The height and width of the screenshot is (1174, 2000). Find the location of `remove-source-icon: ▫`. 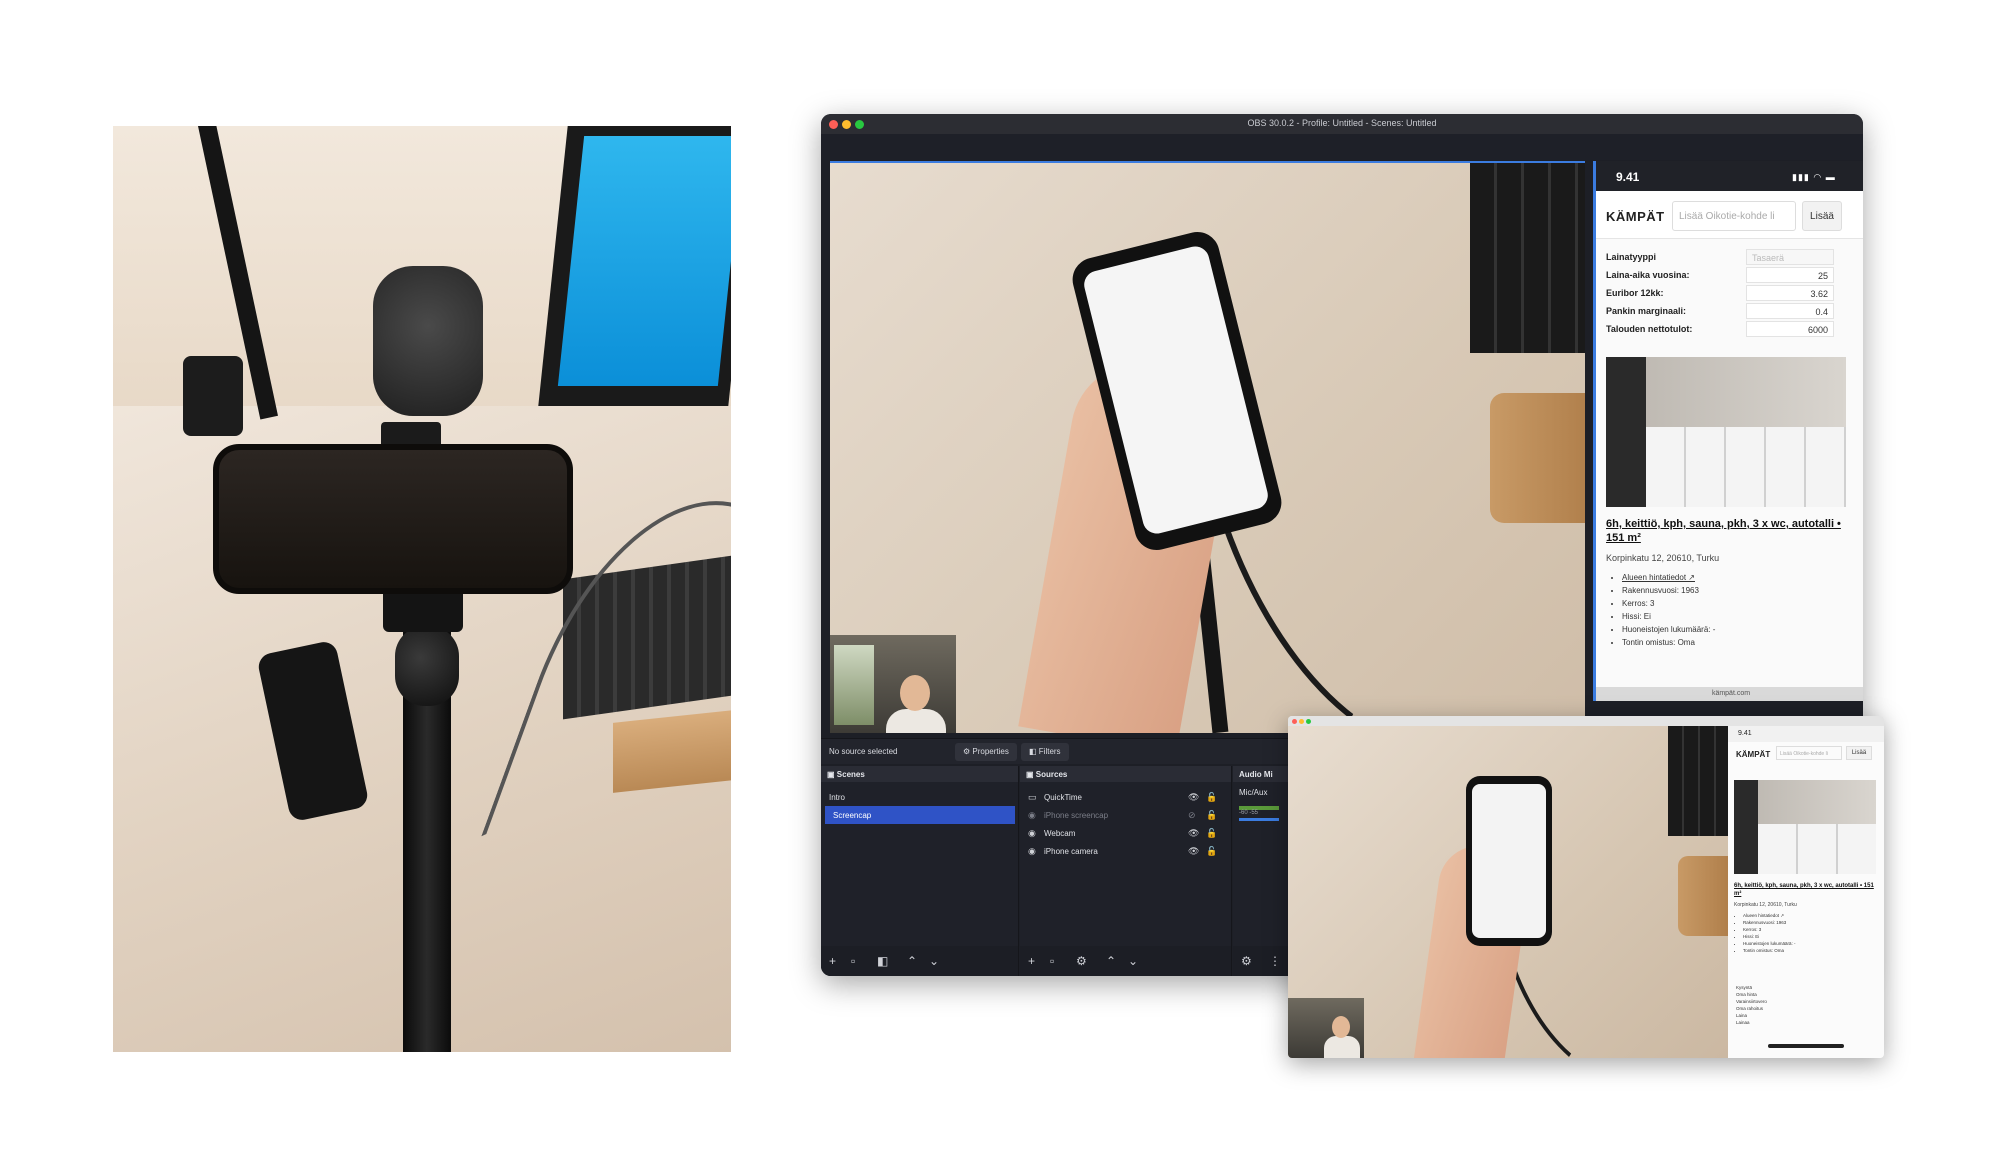

remove-source-icon: ▫ is located at coordinates (1052, 961).